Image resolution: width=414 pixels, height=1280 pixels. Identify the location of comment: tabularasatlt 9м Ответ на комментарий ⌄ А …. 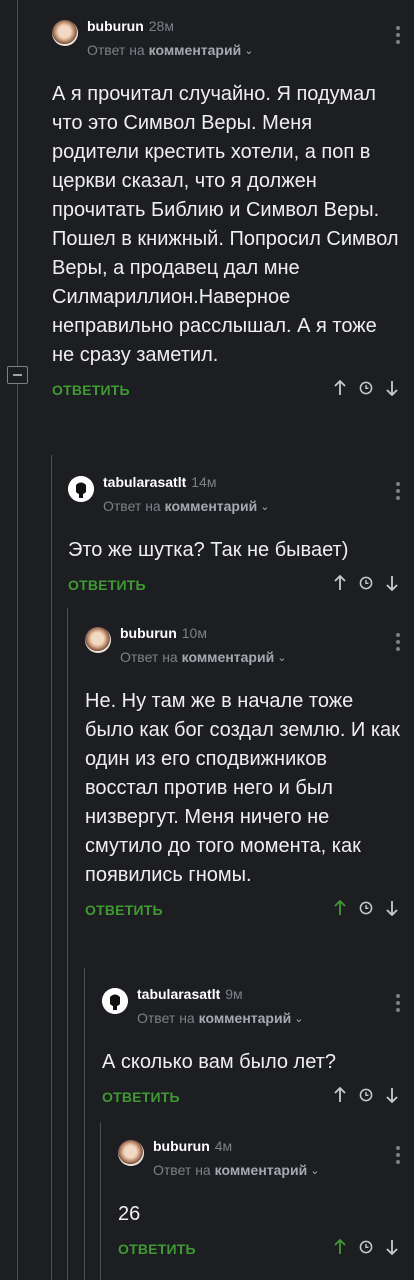
(258, 1046).